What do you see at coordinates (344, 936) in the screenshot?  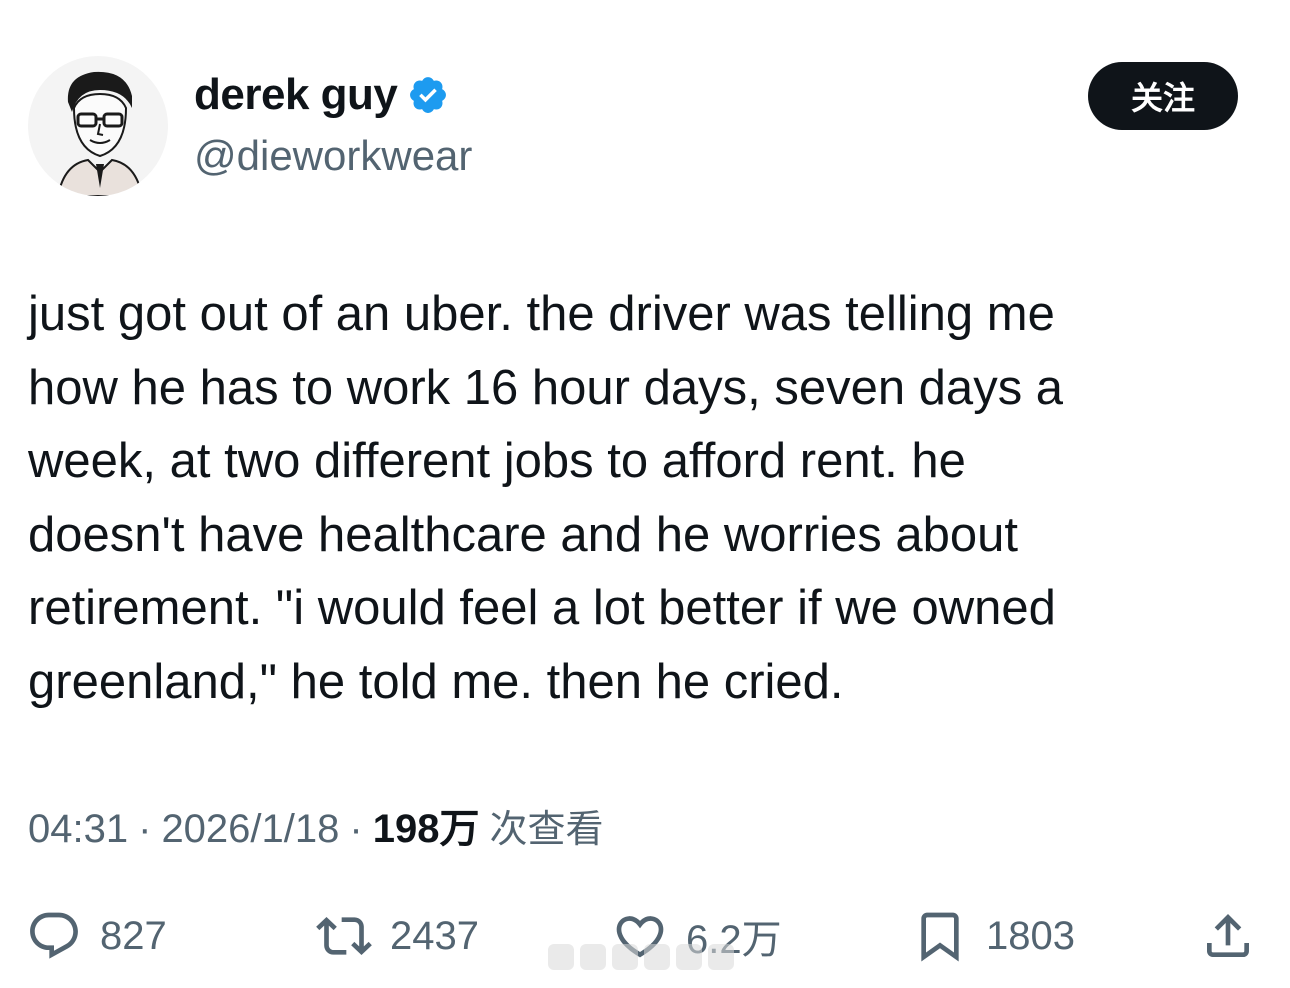 I see `retweet-icon` at bounding box center [344, 936].